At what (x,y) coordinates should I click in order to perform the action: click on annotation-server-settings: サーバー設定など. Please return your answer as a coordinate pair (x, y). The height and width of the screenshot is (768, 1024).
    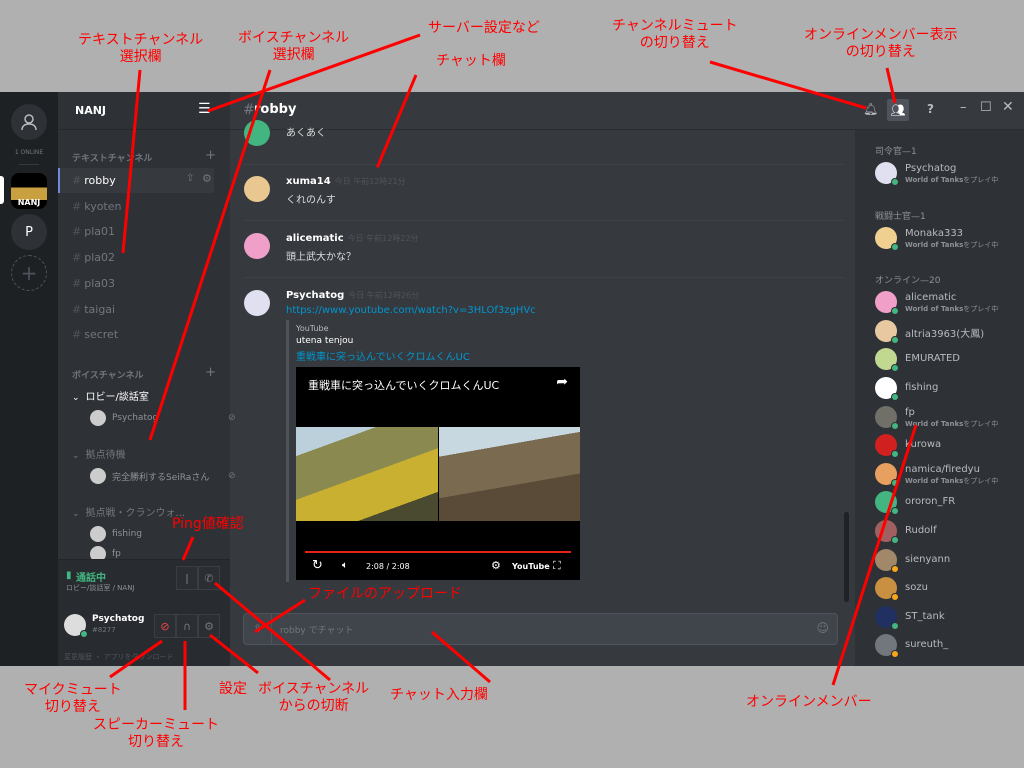
    Looking at the image, I should click on (484, 28).